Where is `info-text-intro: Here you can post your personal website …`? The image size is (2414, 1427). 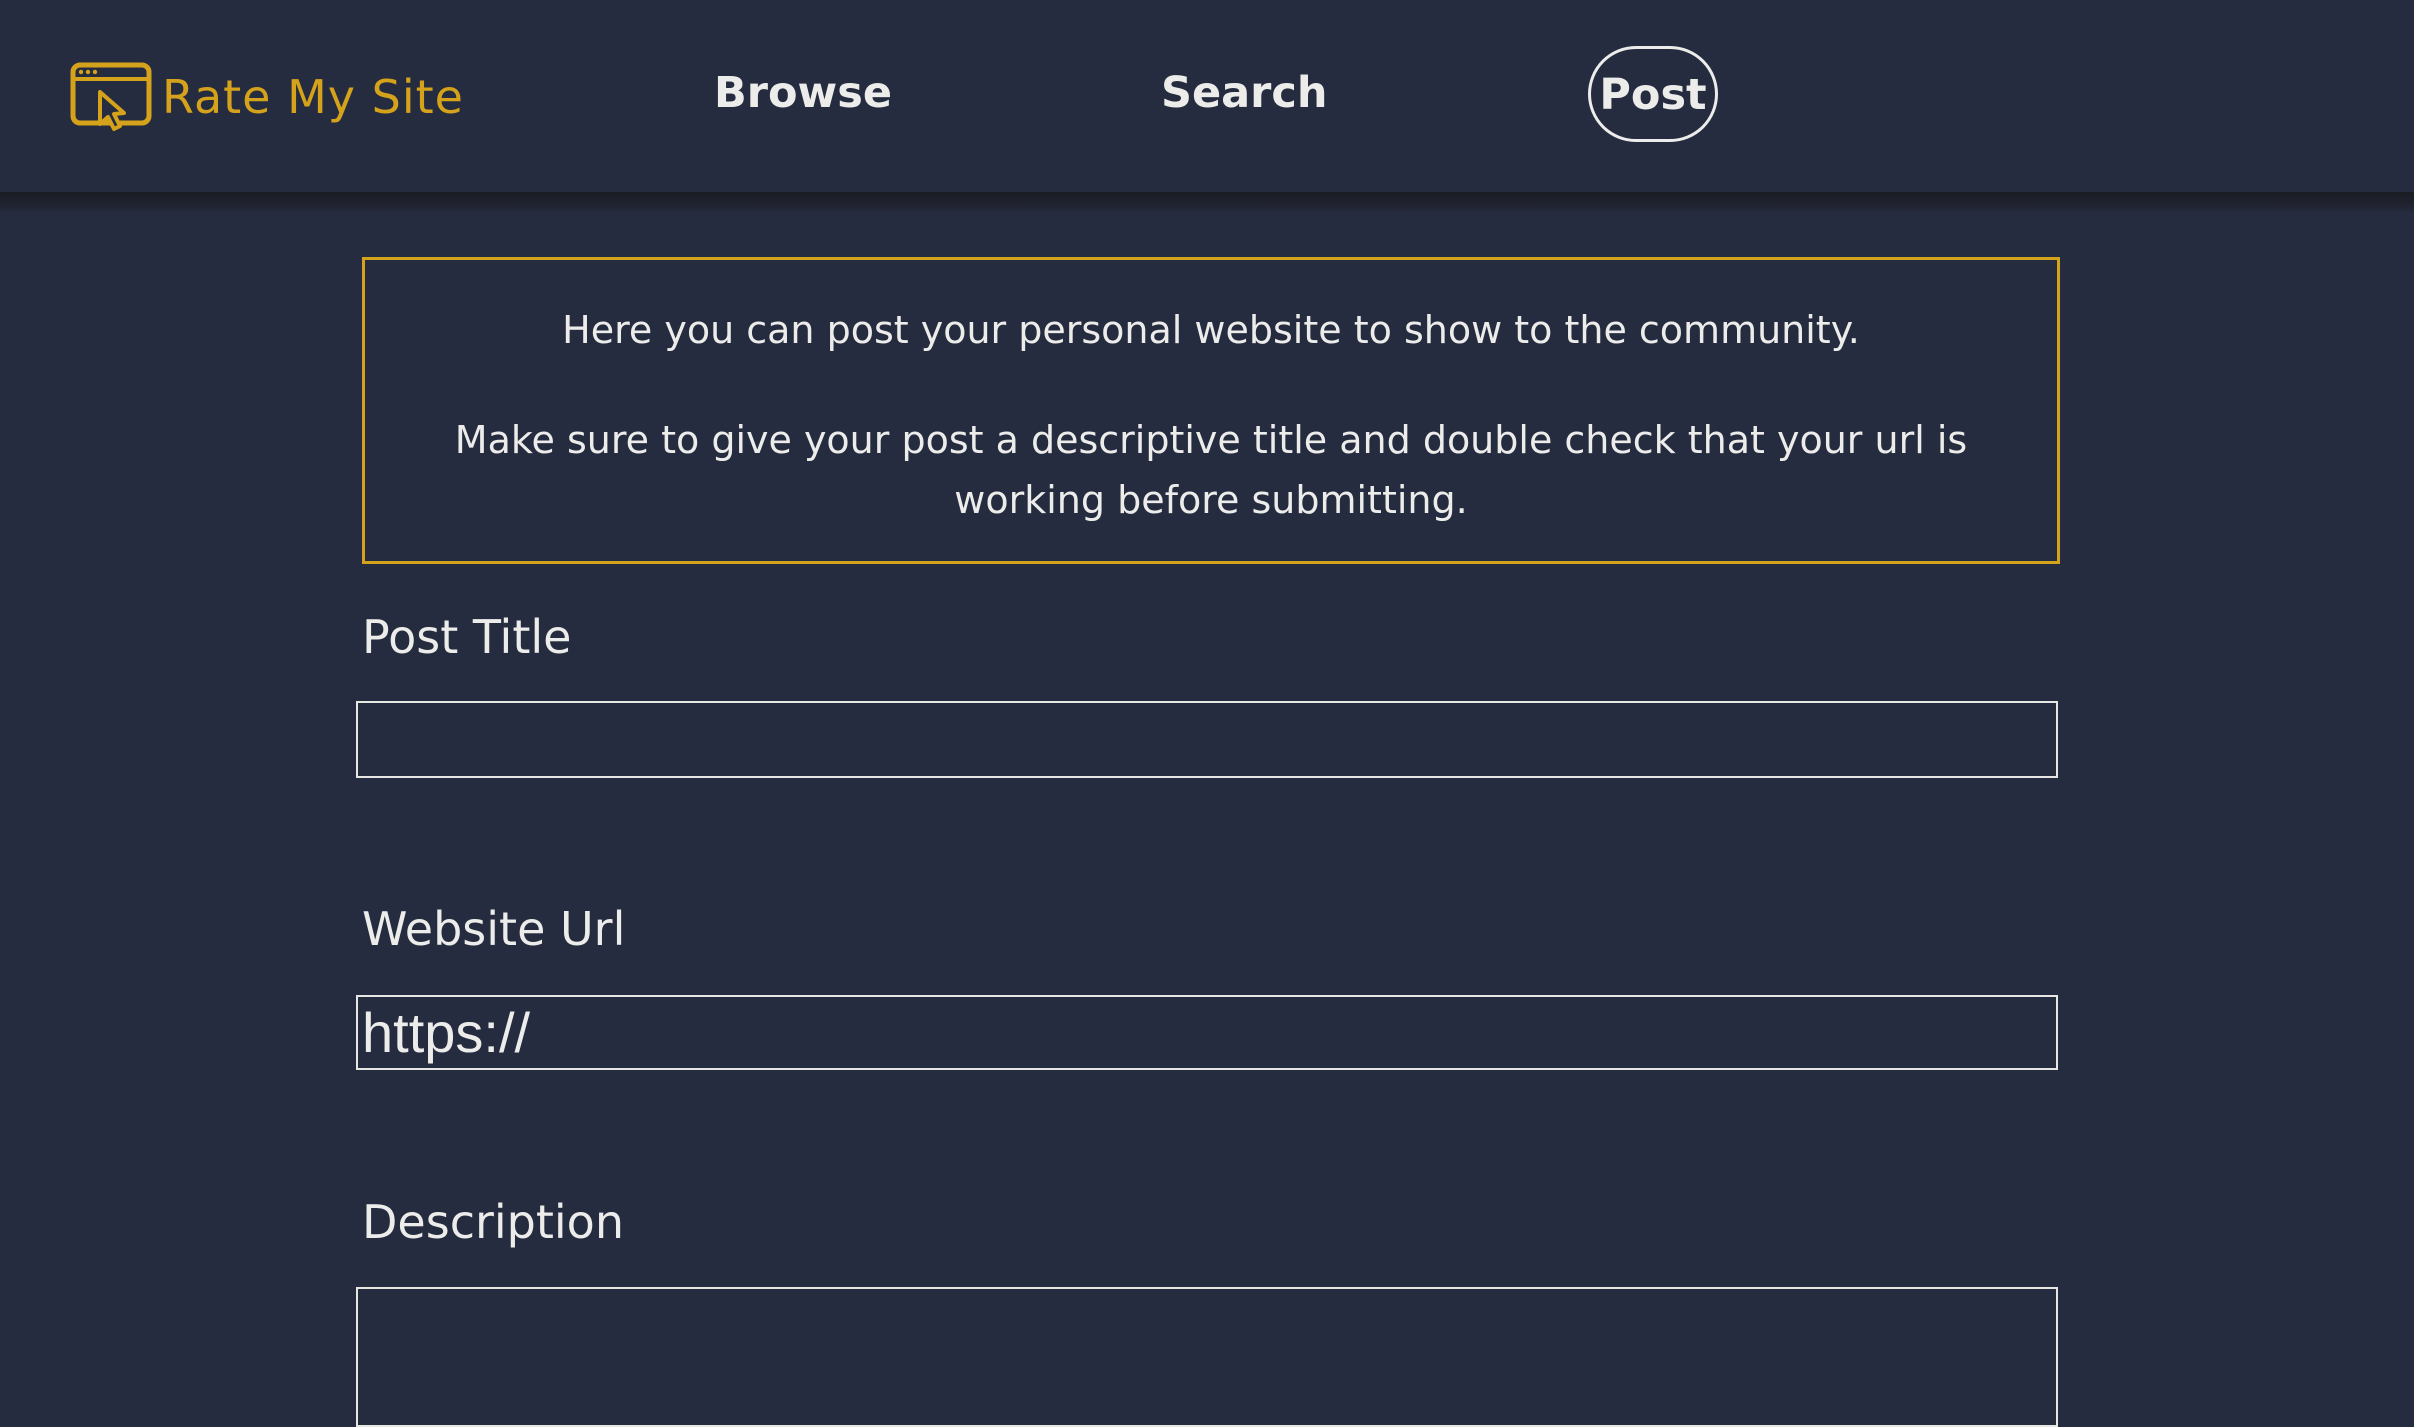
info-text-intro: Here you can post your personal website … is located at coordinates (1211, 330).